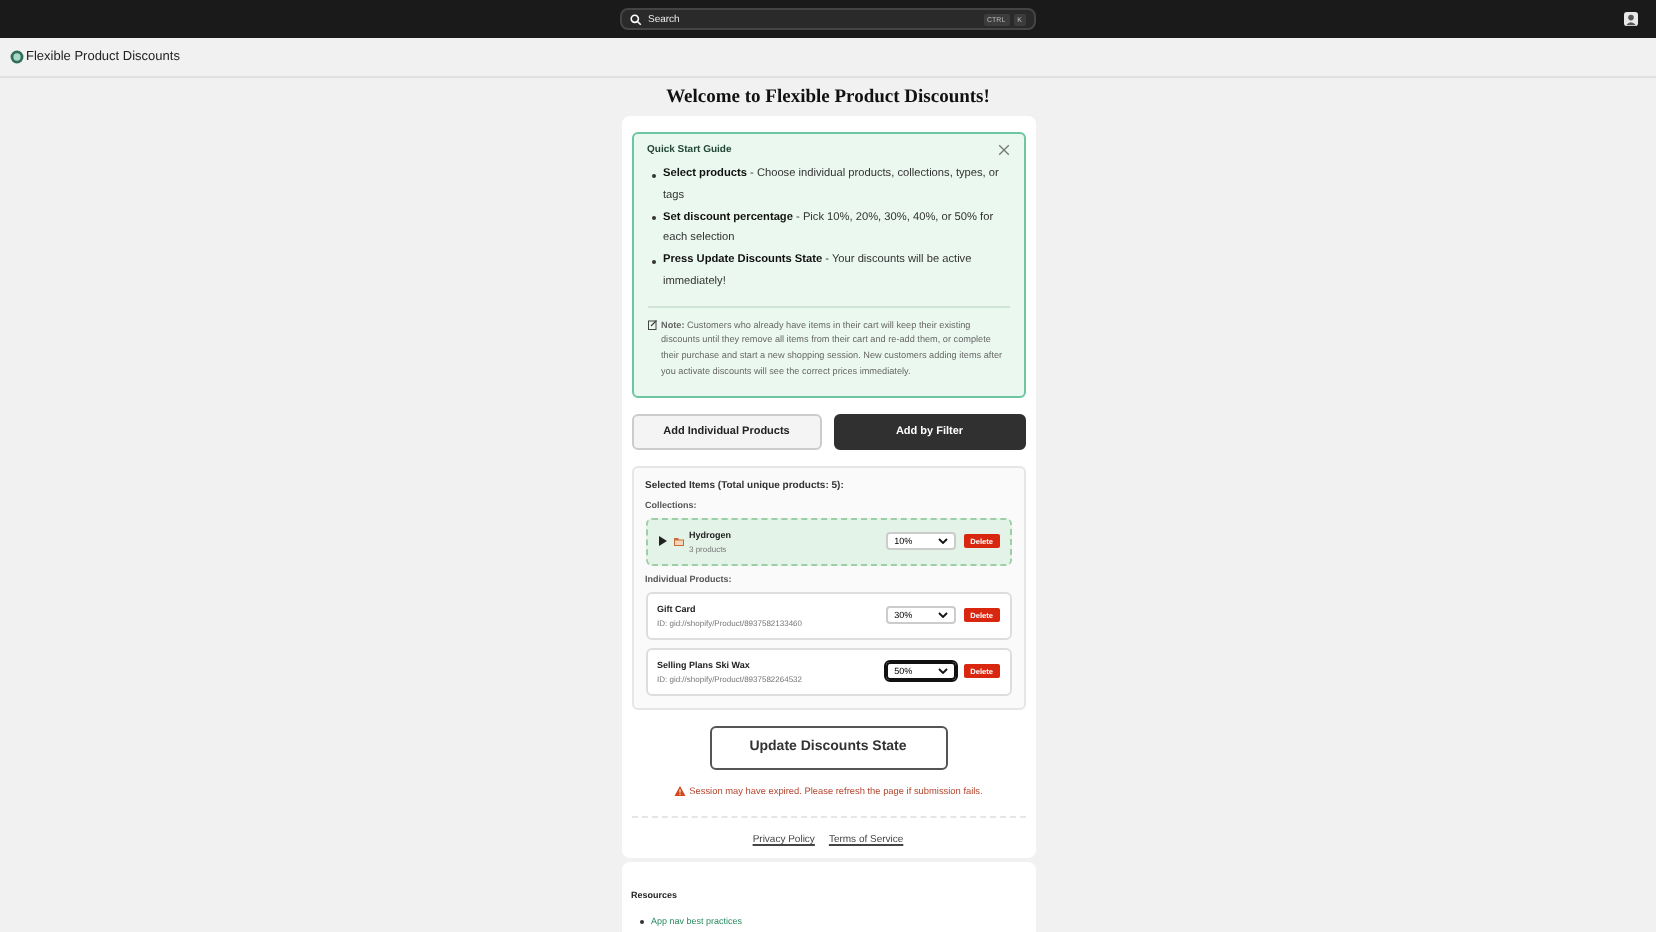  What do you see at coordinates (1631, 19) in the screenshot?
I see `account-icon` at bounding box center [1631, 19].